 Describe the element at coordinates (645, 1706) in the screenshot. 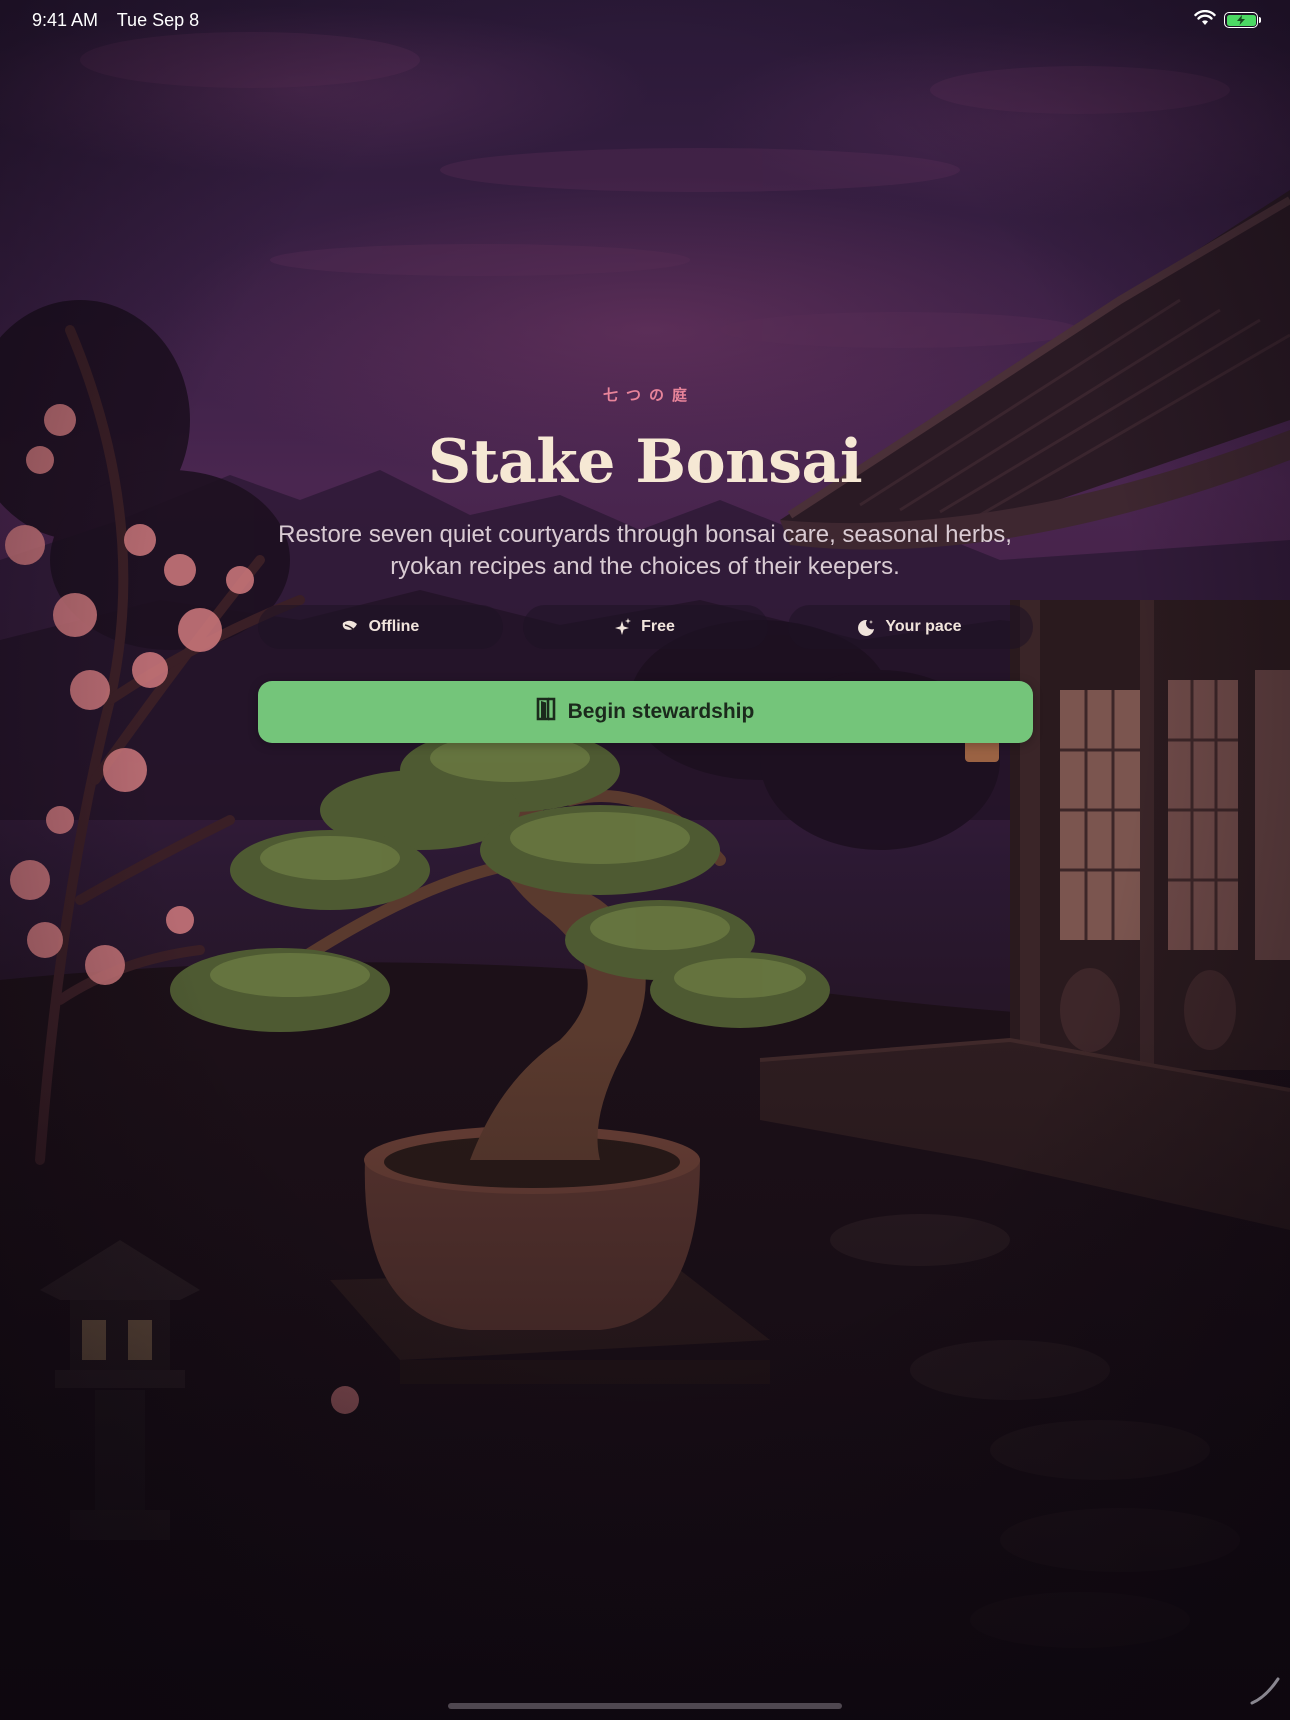

I see `home-indicator` at that location.